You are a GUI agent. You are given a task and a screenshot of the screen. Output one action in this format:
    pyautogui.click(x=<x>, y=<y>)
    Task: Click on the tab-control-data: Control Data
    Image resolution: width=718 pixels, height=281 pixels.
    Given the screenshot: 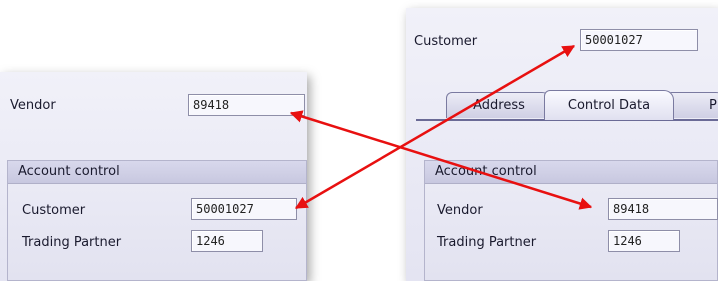 What is the action you would take?
    pyautogui.click(x=609, y=105)
    